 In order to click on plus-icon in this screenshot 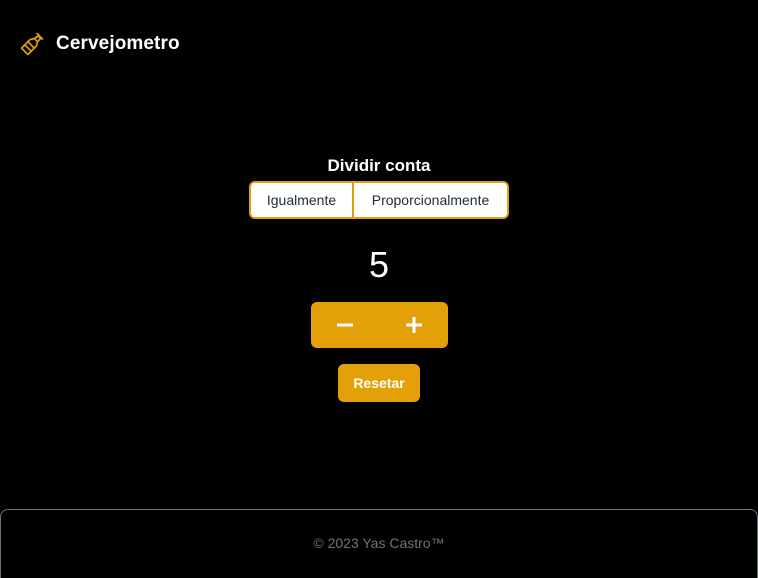, I will do `click(413, 325)`.